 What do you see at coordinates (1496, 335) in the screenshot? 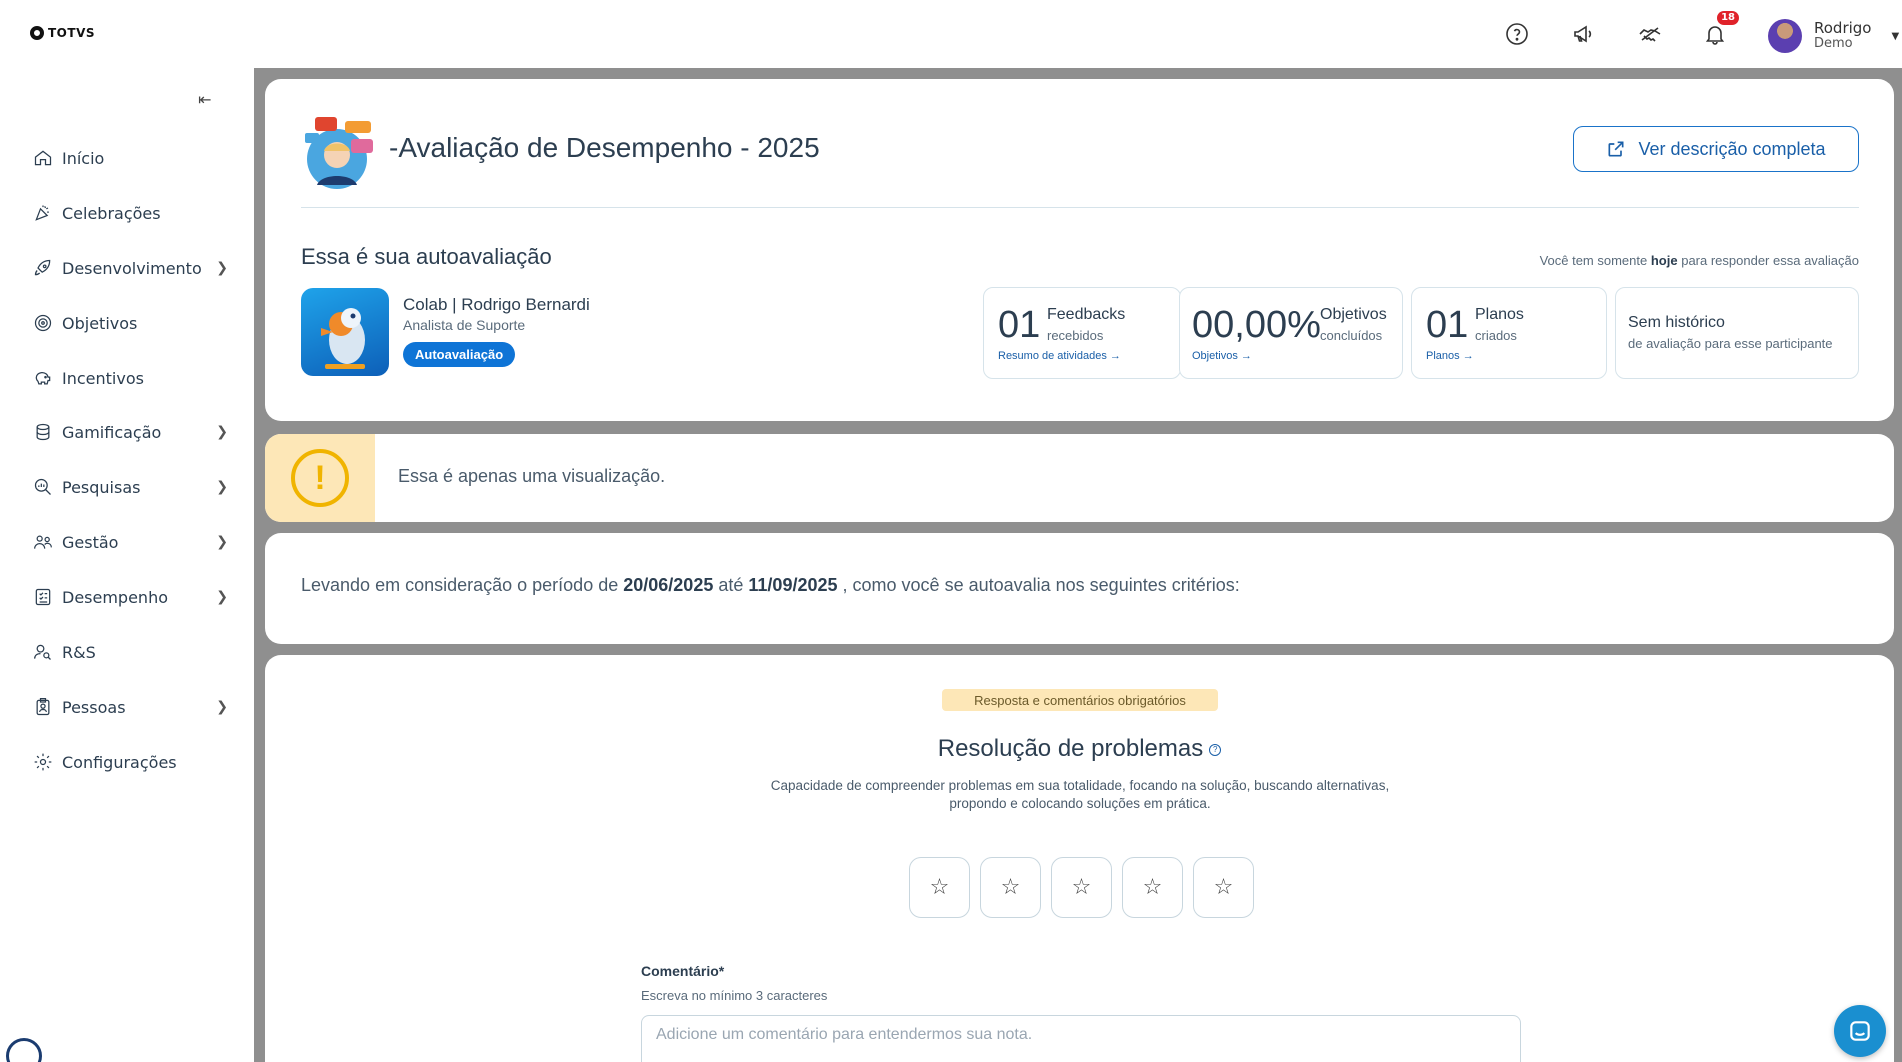
I see `plans-sub: criados` at bounding box center [1496, 335].